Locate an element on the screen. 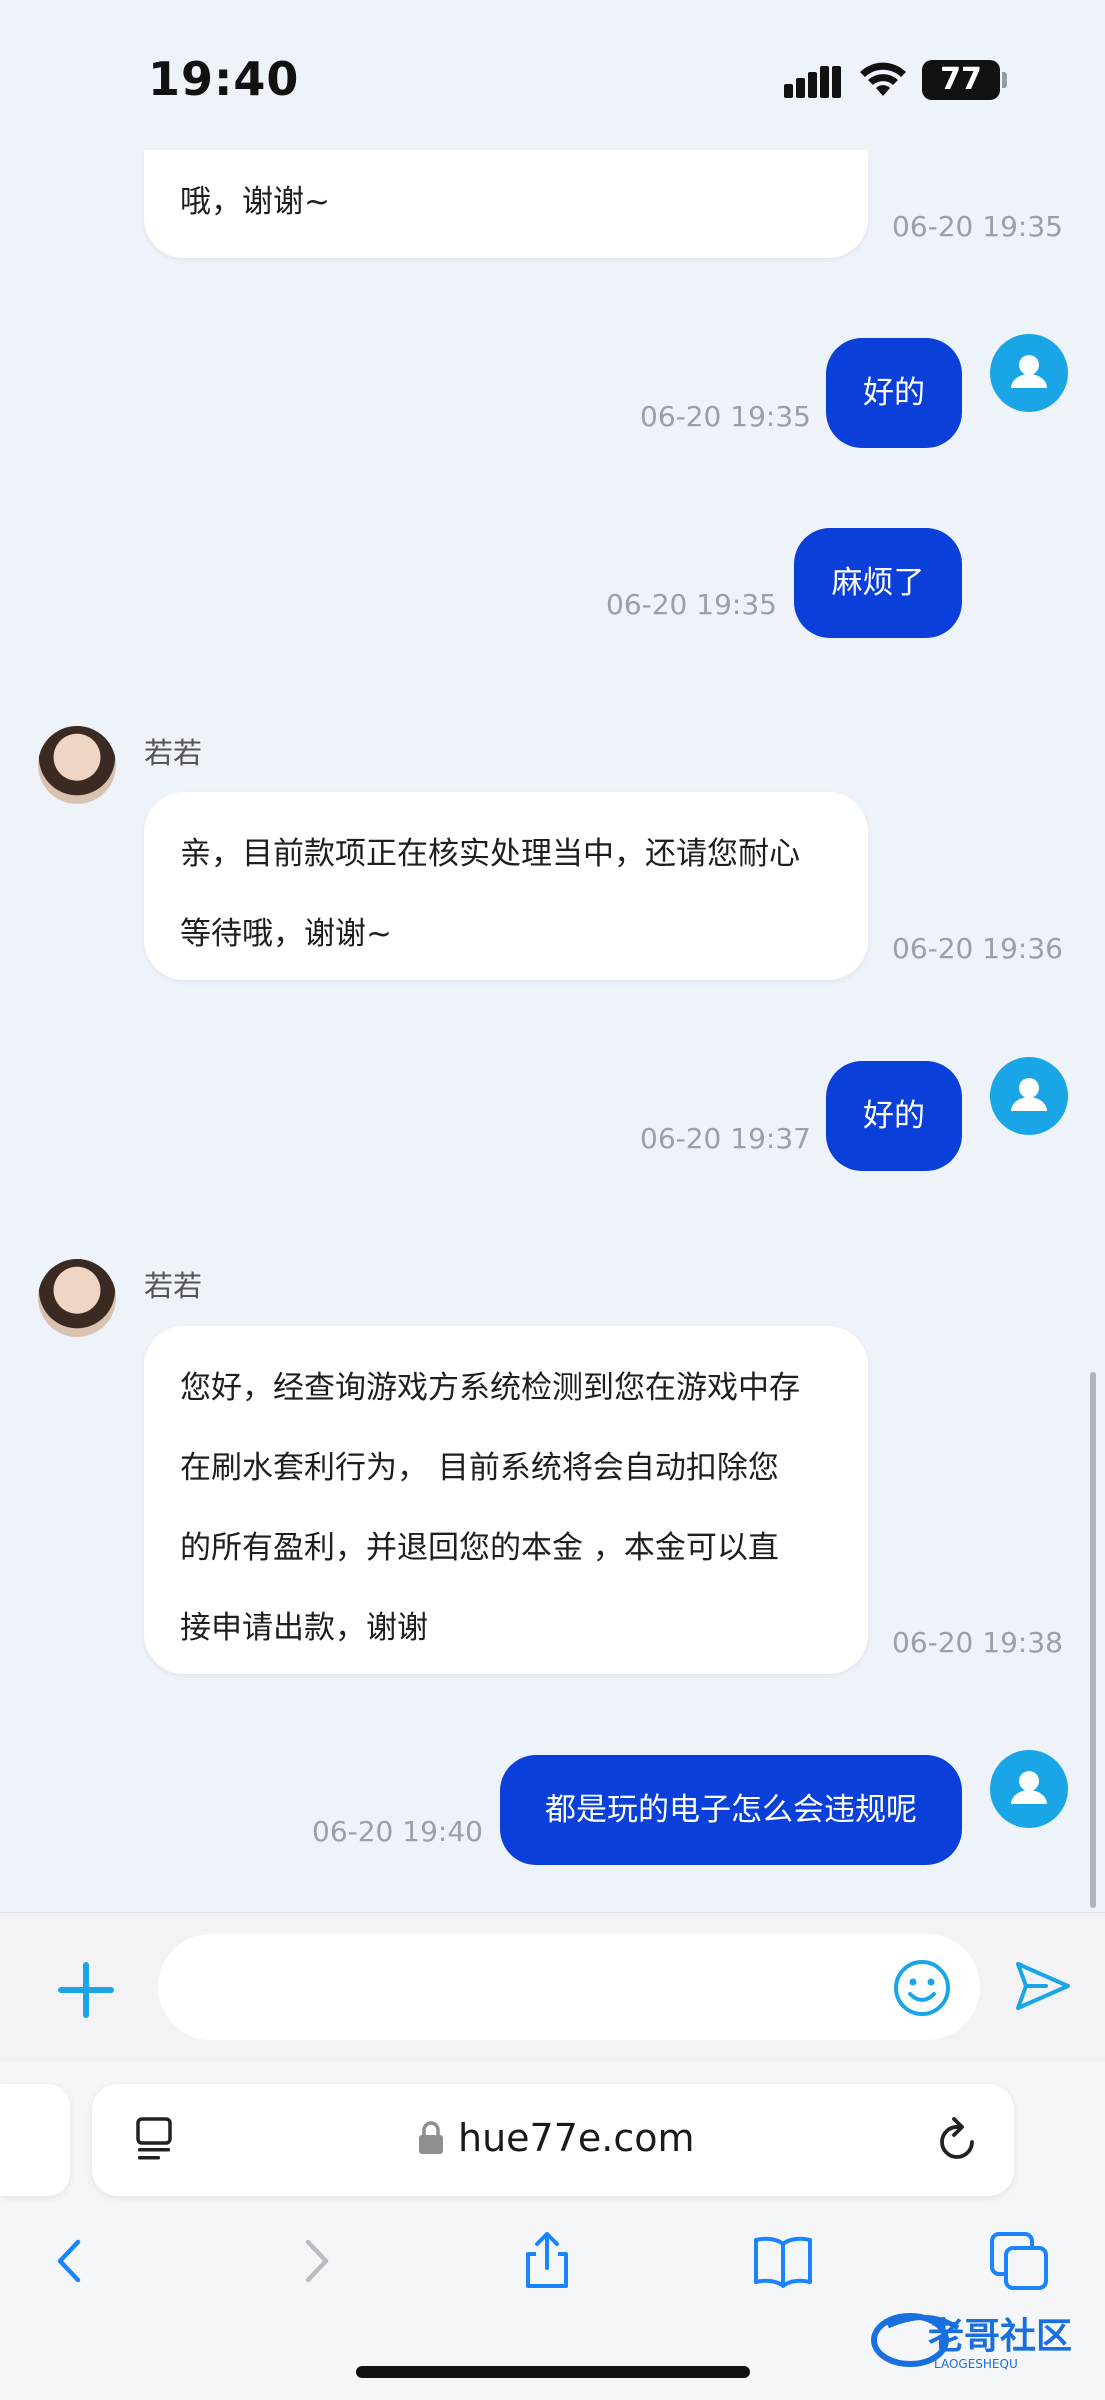  status-time: 19:40 is located at coordinates (224, 79).